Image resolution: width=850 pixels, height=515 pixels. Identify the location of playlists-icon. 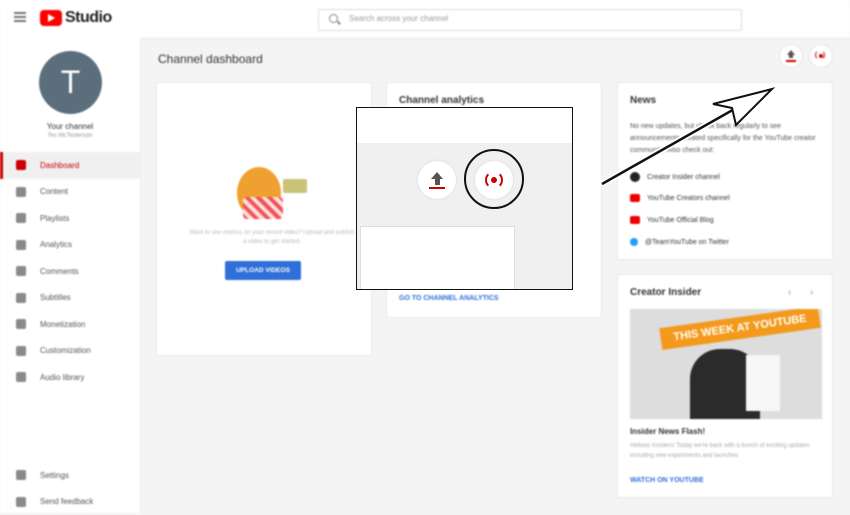
(21, 218).